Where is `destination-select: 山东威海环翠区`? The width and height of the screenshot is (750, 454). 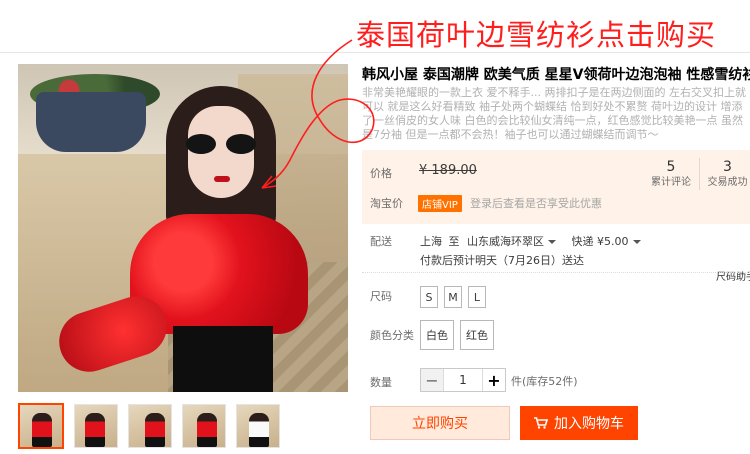
destination-select: 山东威海环翠区 is located at coordinates (505, 241).